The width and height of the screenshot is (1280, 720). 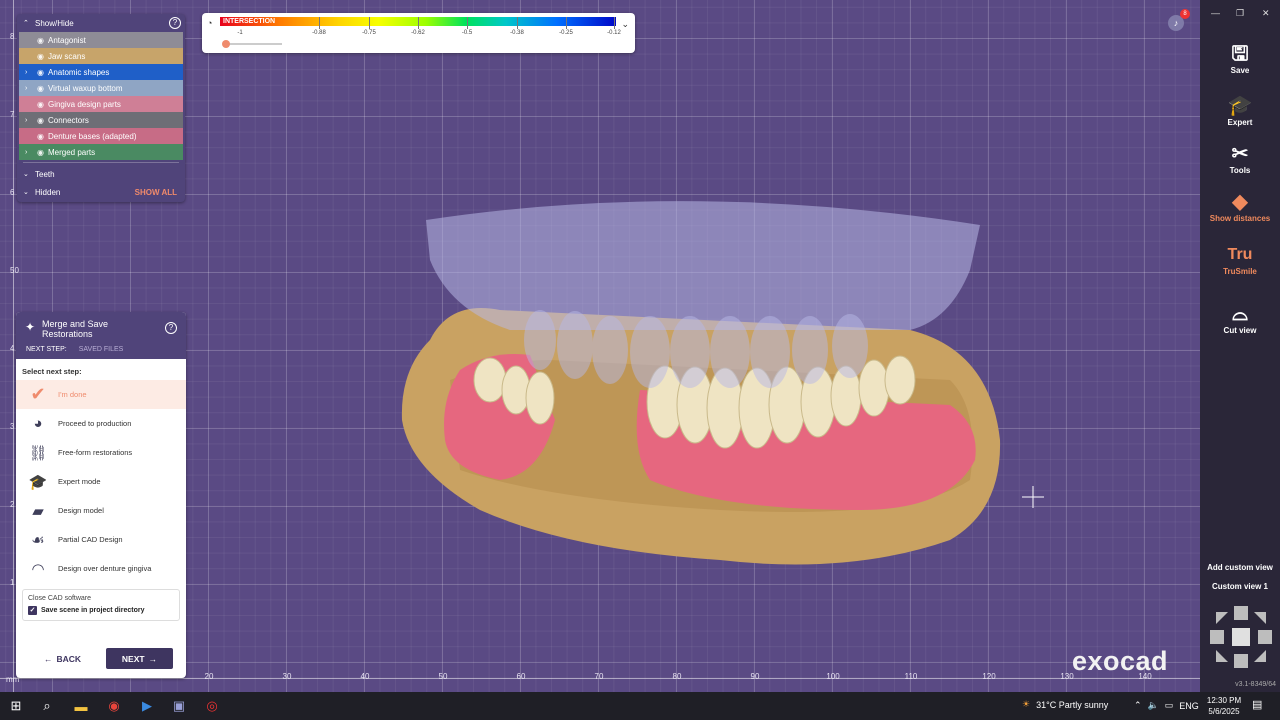 I want to click on chrome-icon: ◉, so click(x=114, y=706).